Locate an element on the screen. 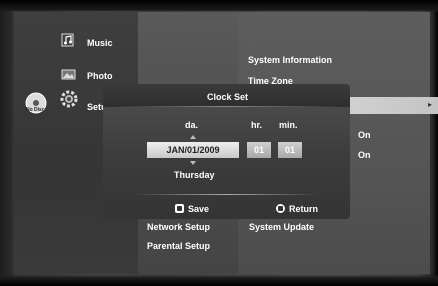 Image resolution: width=438 pixels, height=286 pixels. save-label: Save is located at coordinates (199, 209).